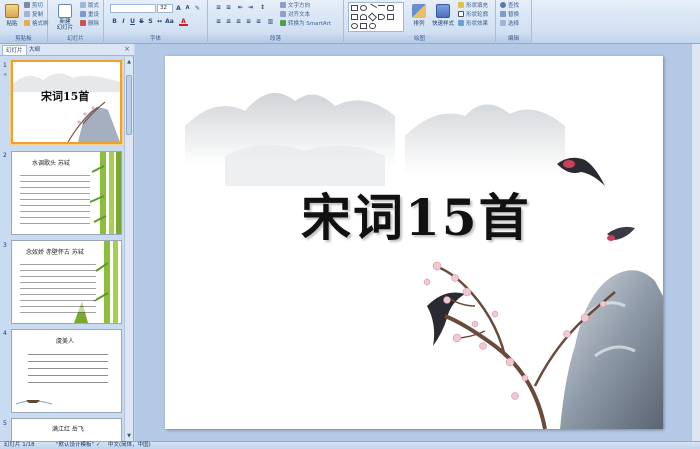 Image resolution: width=700 pixels, height=449 pixels. What do you see at coordinates (695, 242) in the screenshot?
I see `editor-scrollbar` at bounding box center [695, 242].